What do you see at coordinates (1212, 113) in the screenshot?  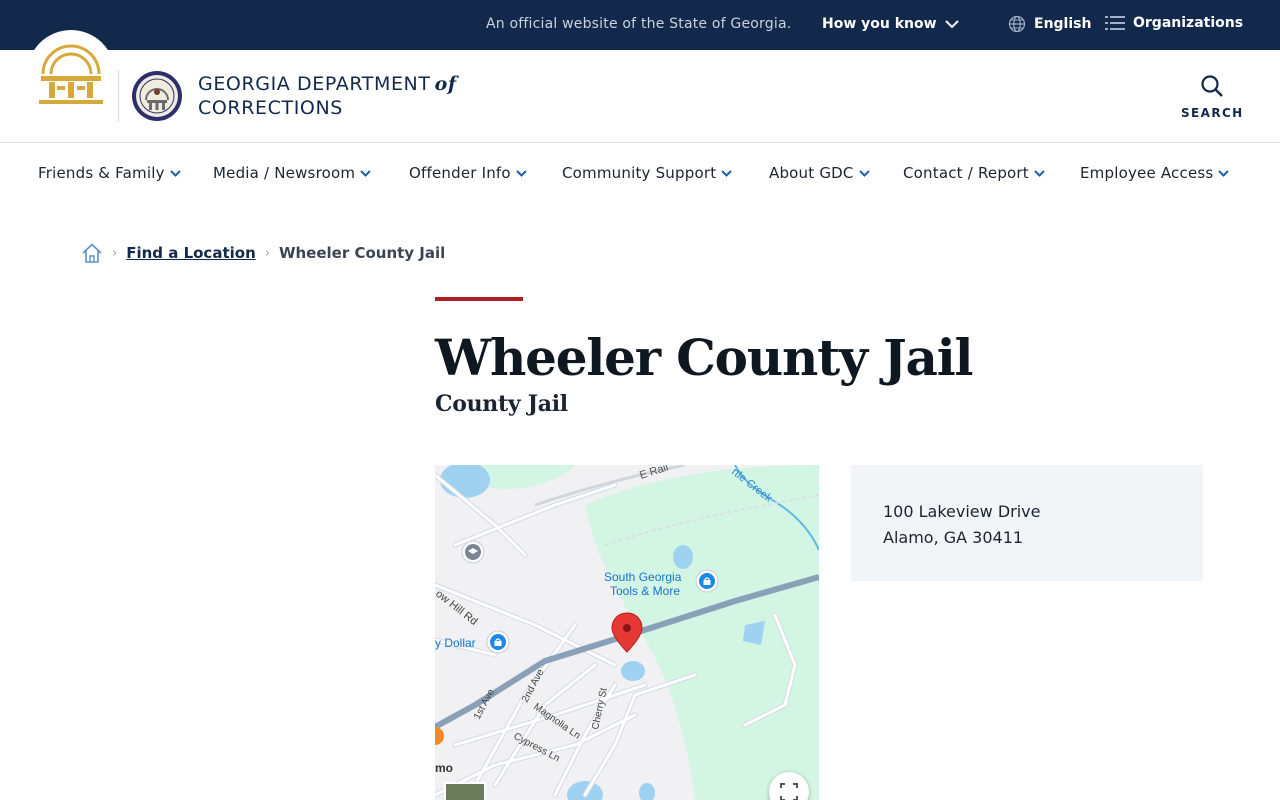 I see `search-label: SEARCH` at bounding box center [1212, 113].